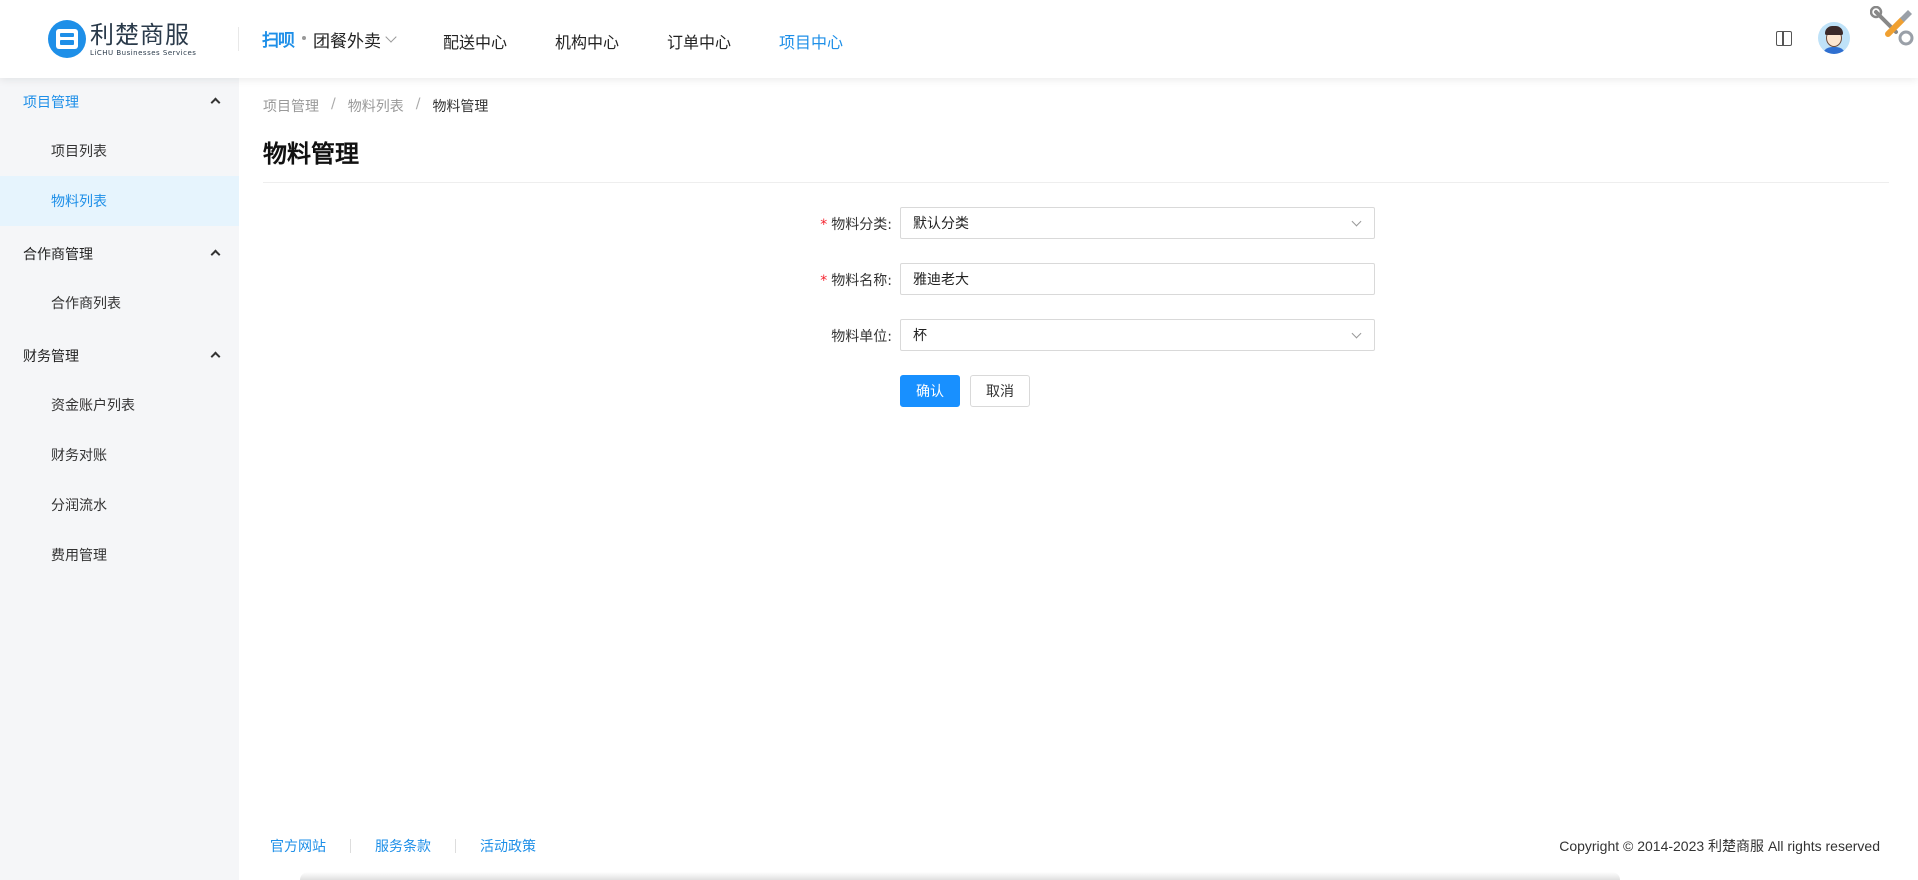  Describe the element at coordinates (1000, 391) in the screenshot. I see `cancel-button: 取消` at that location.